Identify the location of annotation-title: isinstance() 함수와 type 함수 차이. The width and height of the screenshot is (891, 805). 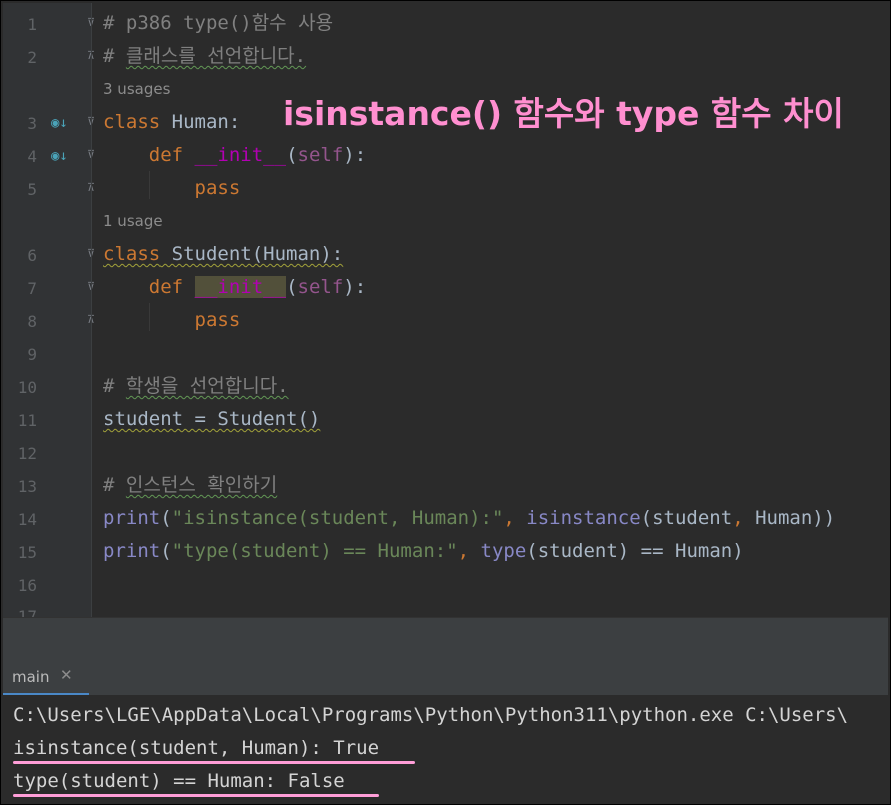
(563, 113).